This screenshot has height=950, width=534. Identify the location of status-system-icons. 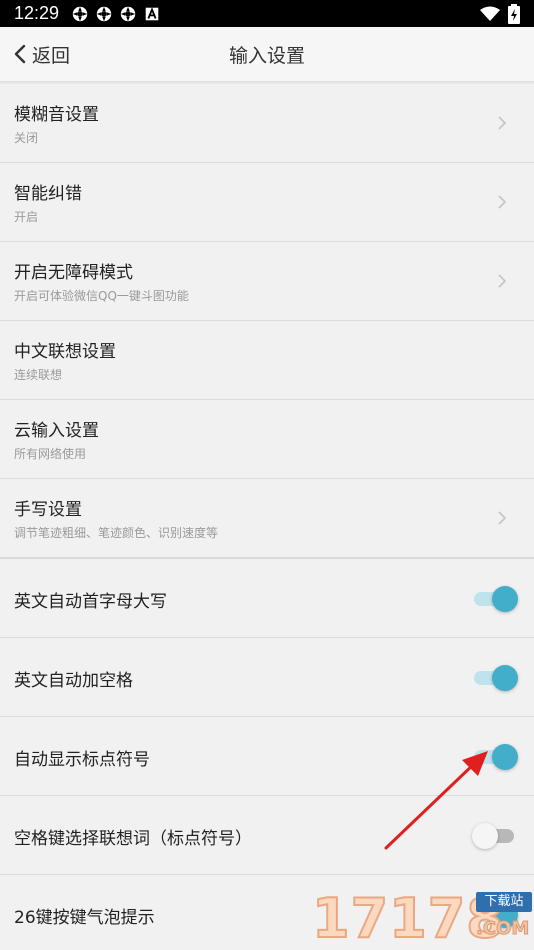
(500, 13).